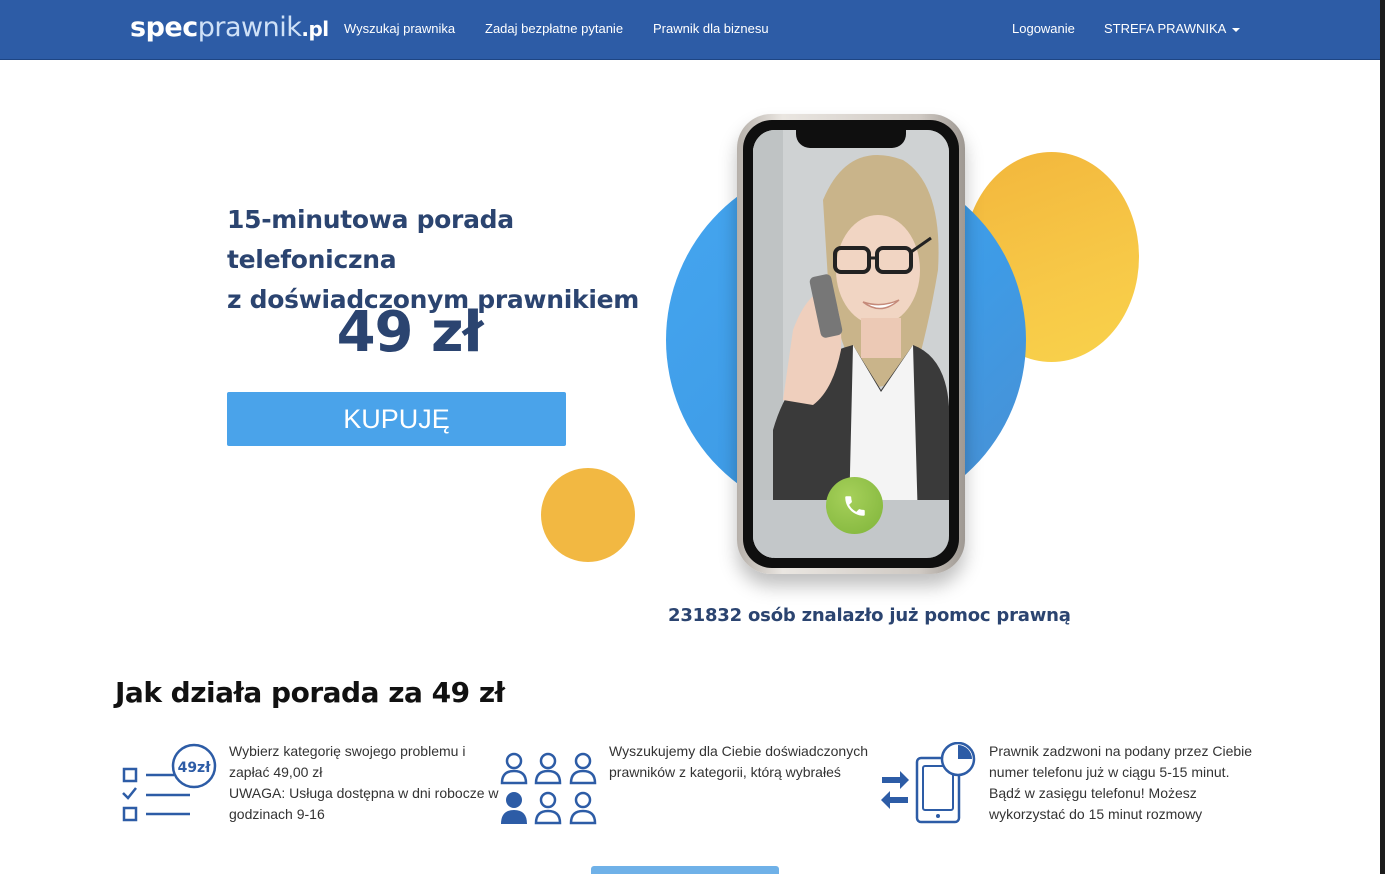 The image size is (1385, 874). What do you see at coordinates (928, 783) in the screenshot?
I see `phone-call-icon` at bounding box center [928, 783].